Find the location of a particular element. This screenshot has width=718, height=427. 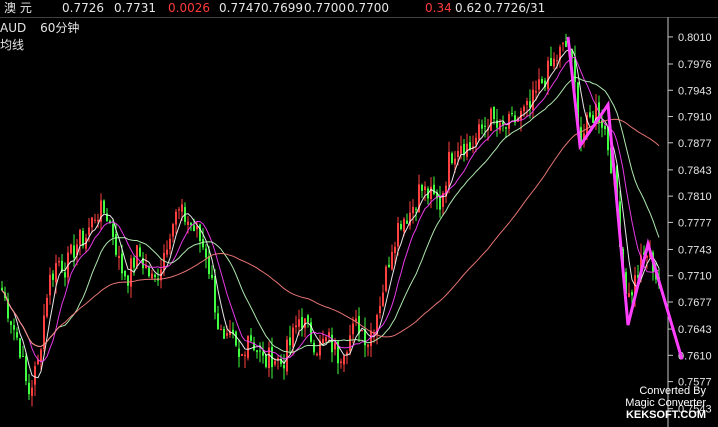

quote-value: 0.7699 is located at coordinates (282, 8).